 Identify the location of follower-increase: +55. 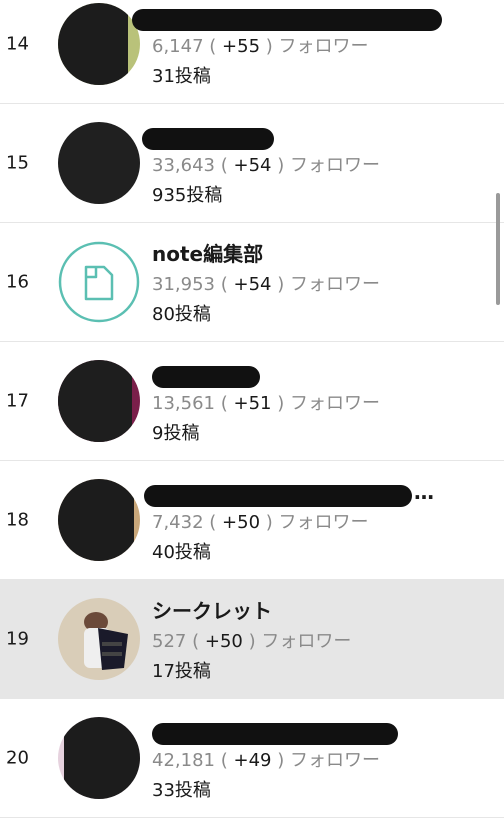
(241, 46).